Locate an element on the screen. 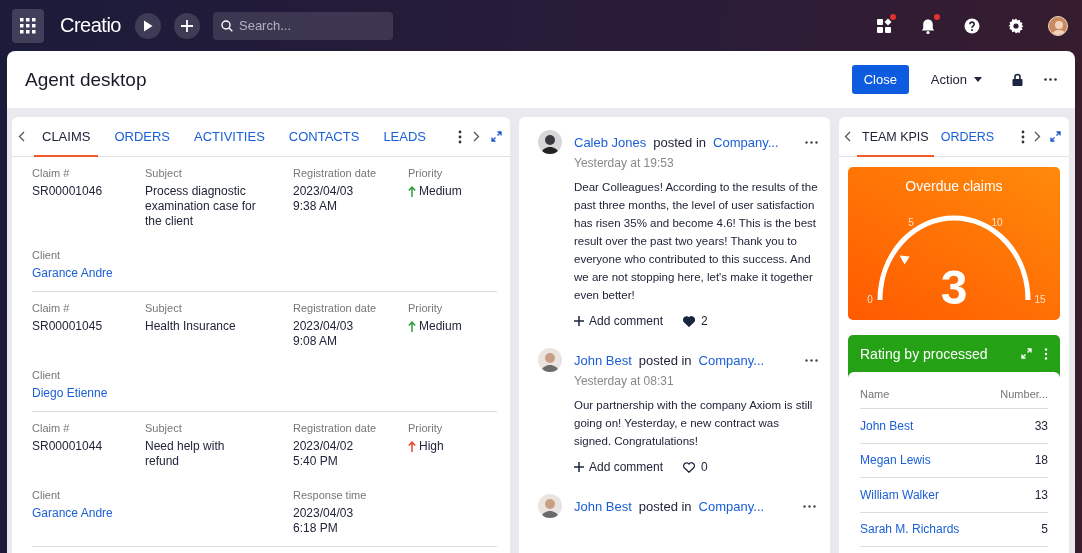  priority-value: High is located at coordinates (431, 446).